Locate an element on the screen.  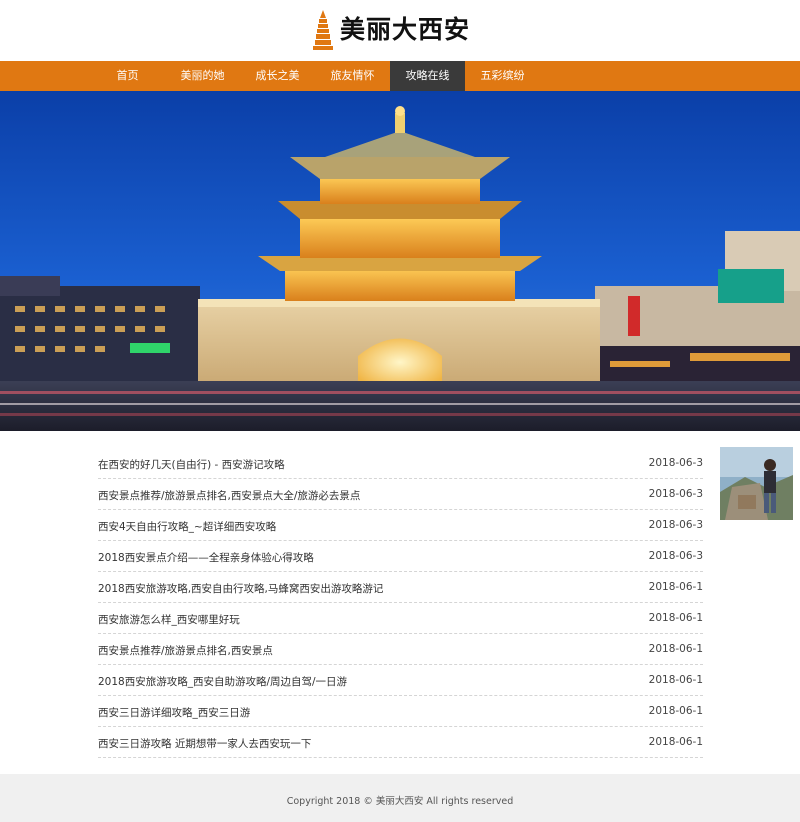
article-title: 西安旅游怎么样_西安哪里好玩 is located at coordinates (169, 619).